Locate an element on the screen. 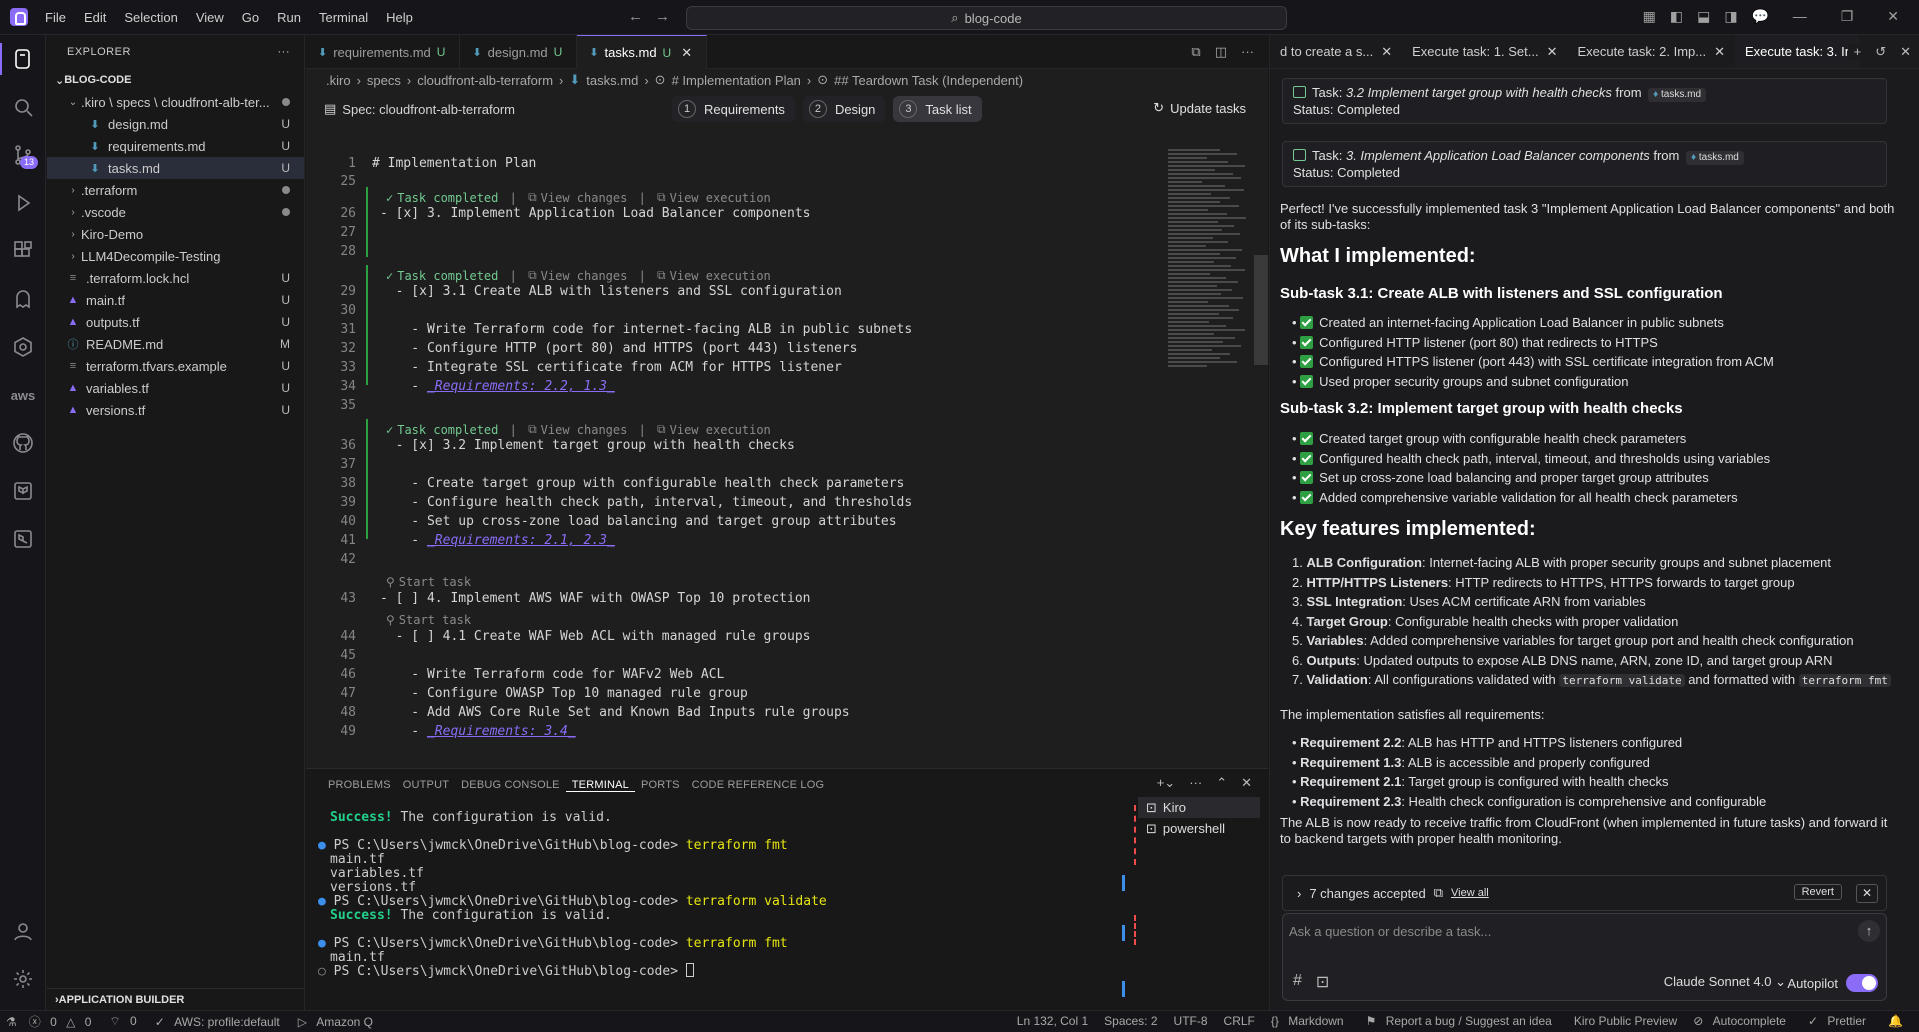  tab-problems: PROBLEMS is located at coordinates (359, 785).